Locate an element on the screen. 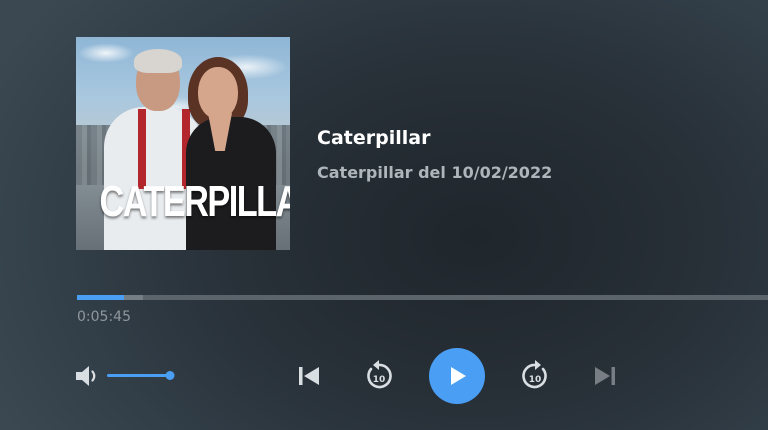 Image resolution: width=768 pixels, height=430 pixels. progress-played is located at coordinates (100, 297).